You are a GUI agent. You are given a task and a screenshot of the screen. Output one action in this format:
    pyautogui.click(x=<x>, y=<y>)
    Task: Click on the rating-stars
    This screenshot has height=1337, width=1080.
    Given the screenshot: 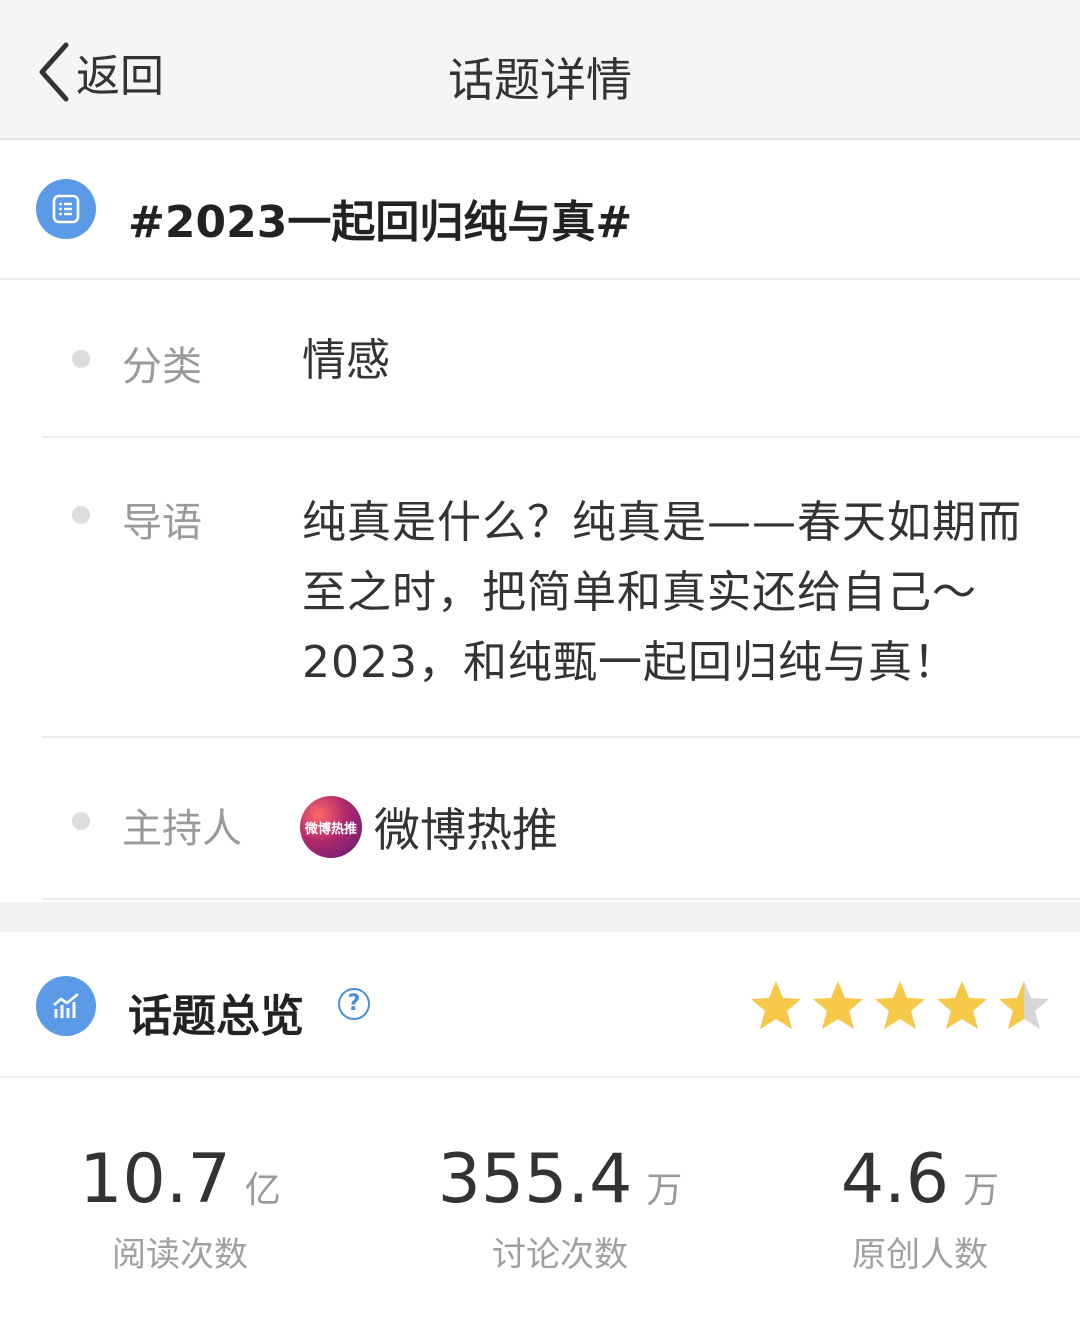 What is the action you would take?
    pyautogui.click(x=900, y=1006)
    